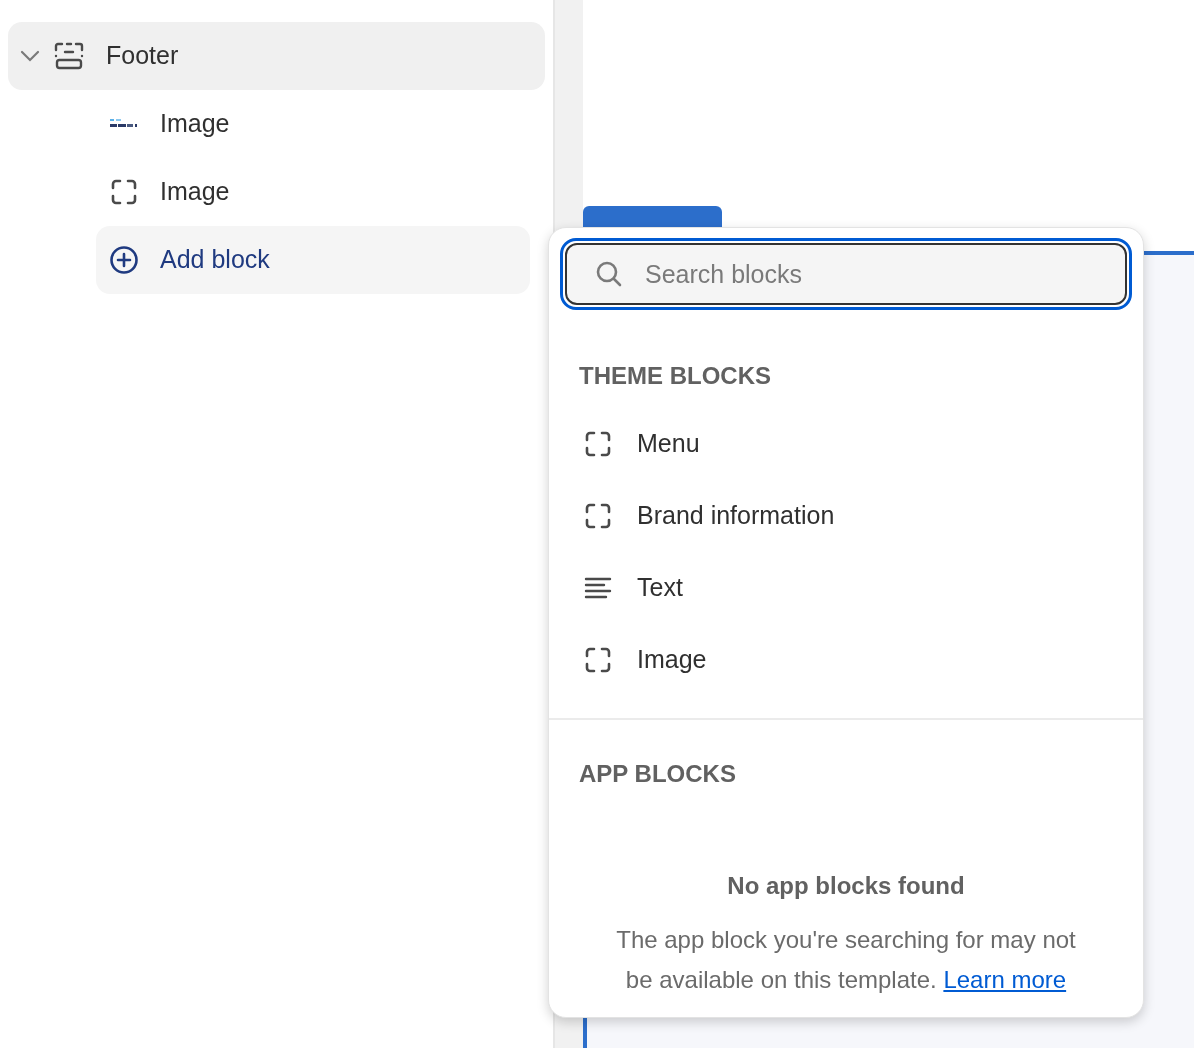 The height and width of the screenshot is (1048, 1194). What do you see at coordinates (124, 260) in the screenshot?
I see `plus-circle-icon` at bounding box center [124, 260].